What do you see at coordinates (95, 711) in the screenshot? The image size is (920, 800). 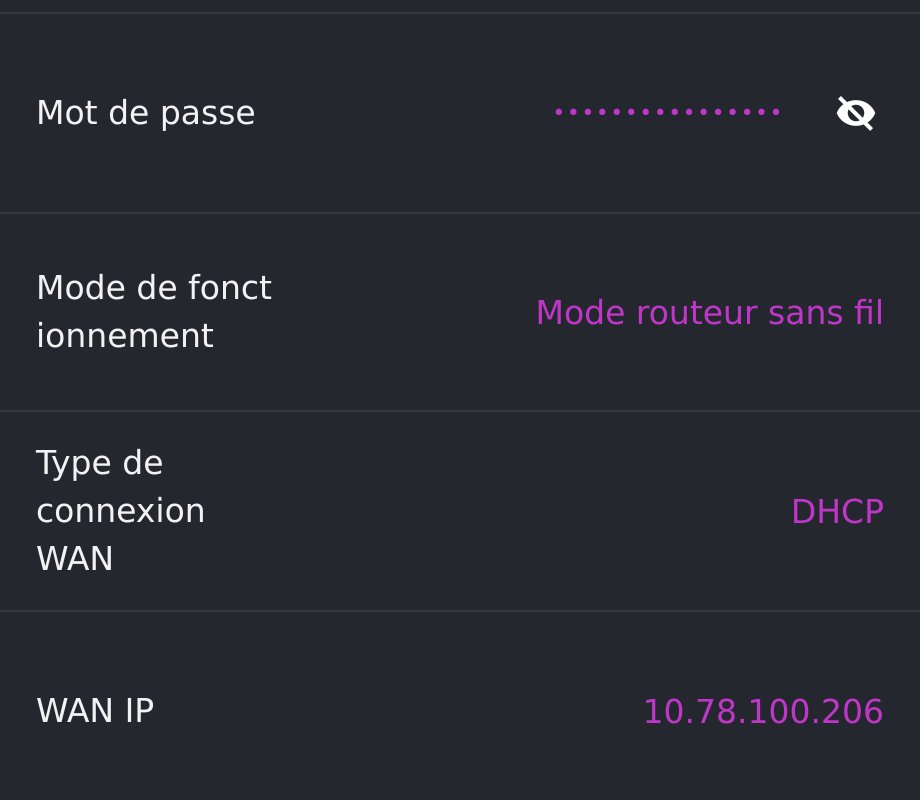 I see `setting-label: WAN IP` at bounding box center [95, 711].